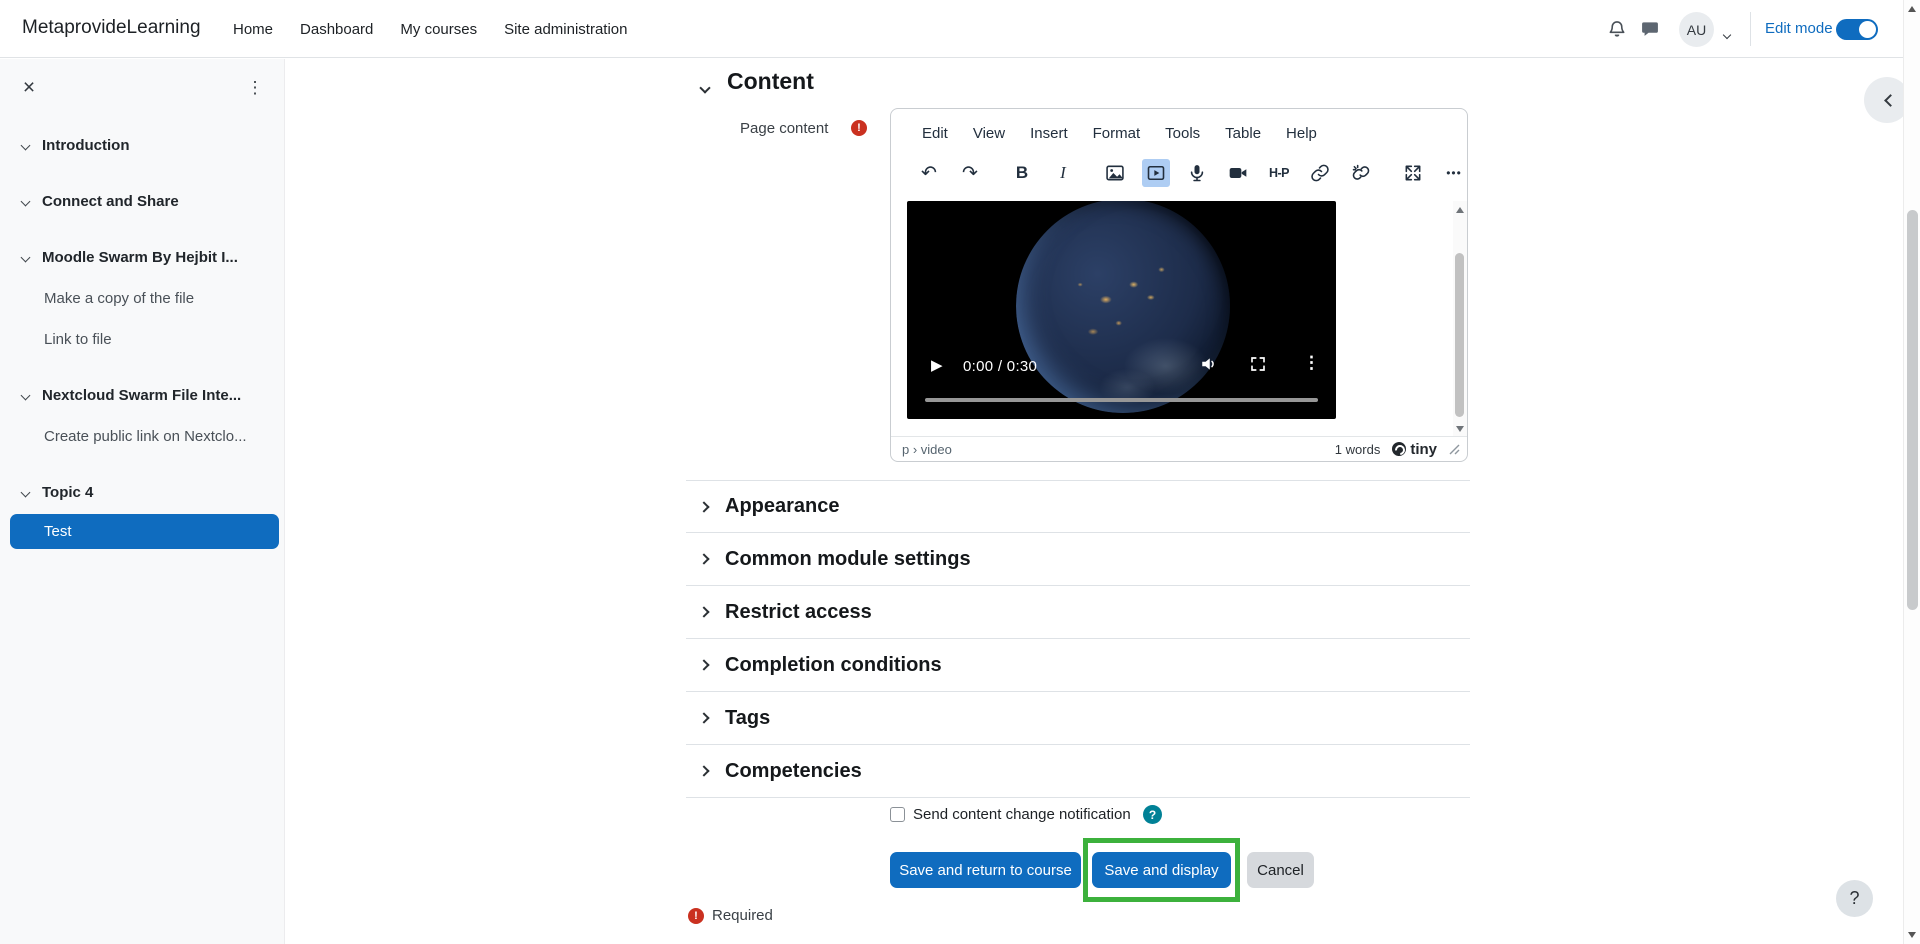 This screenshot has width=1920, height=944. I want to click on content-section-title: Content, so click(770, 81).